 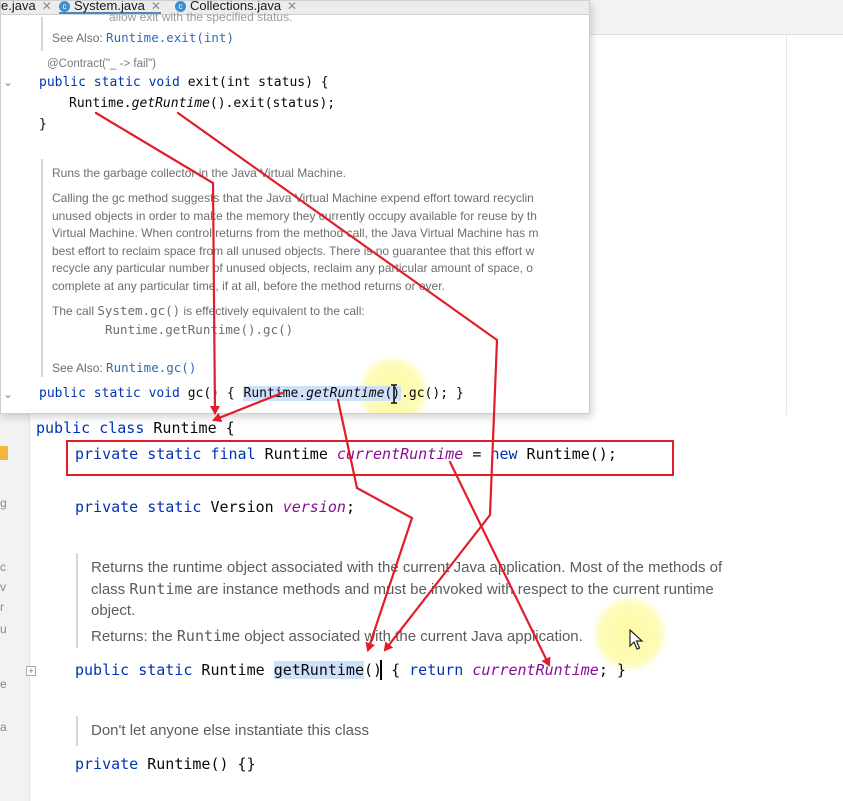 I want to click on field-version: private static Version version;, so click(x=215, y=507).